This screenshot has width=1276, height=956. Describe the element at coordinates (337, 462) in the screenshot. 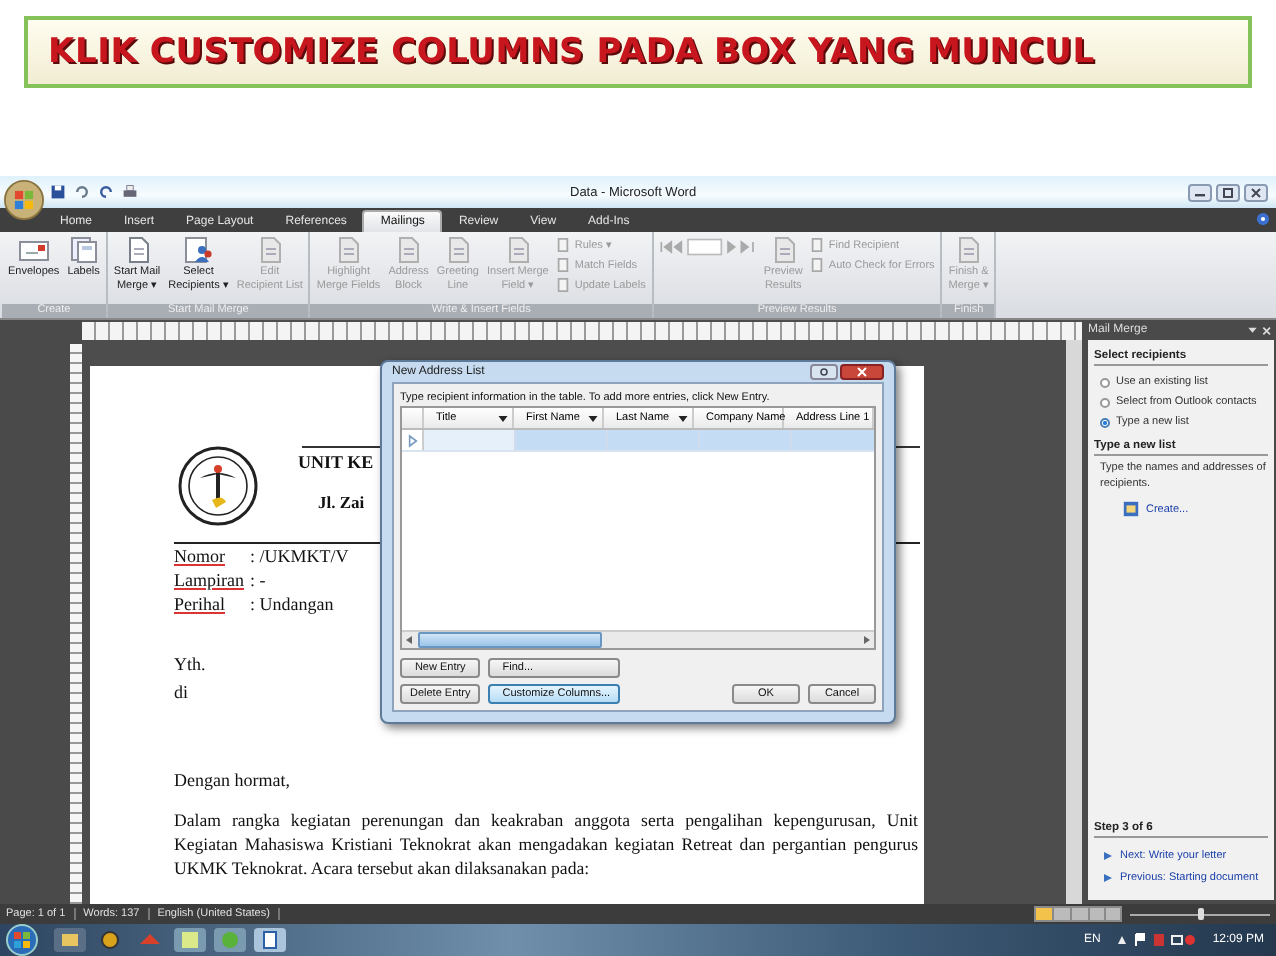

I see `letterhead-text: UNIT KE` at that location.